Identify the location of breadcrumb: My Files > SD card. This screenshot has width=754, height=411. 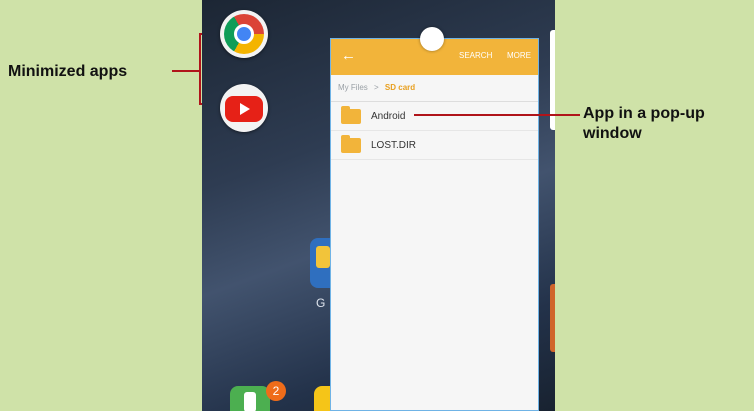
(434, 88).